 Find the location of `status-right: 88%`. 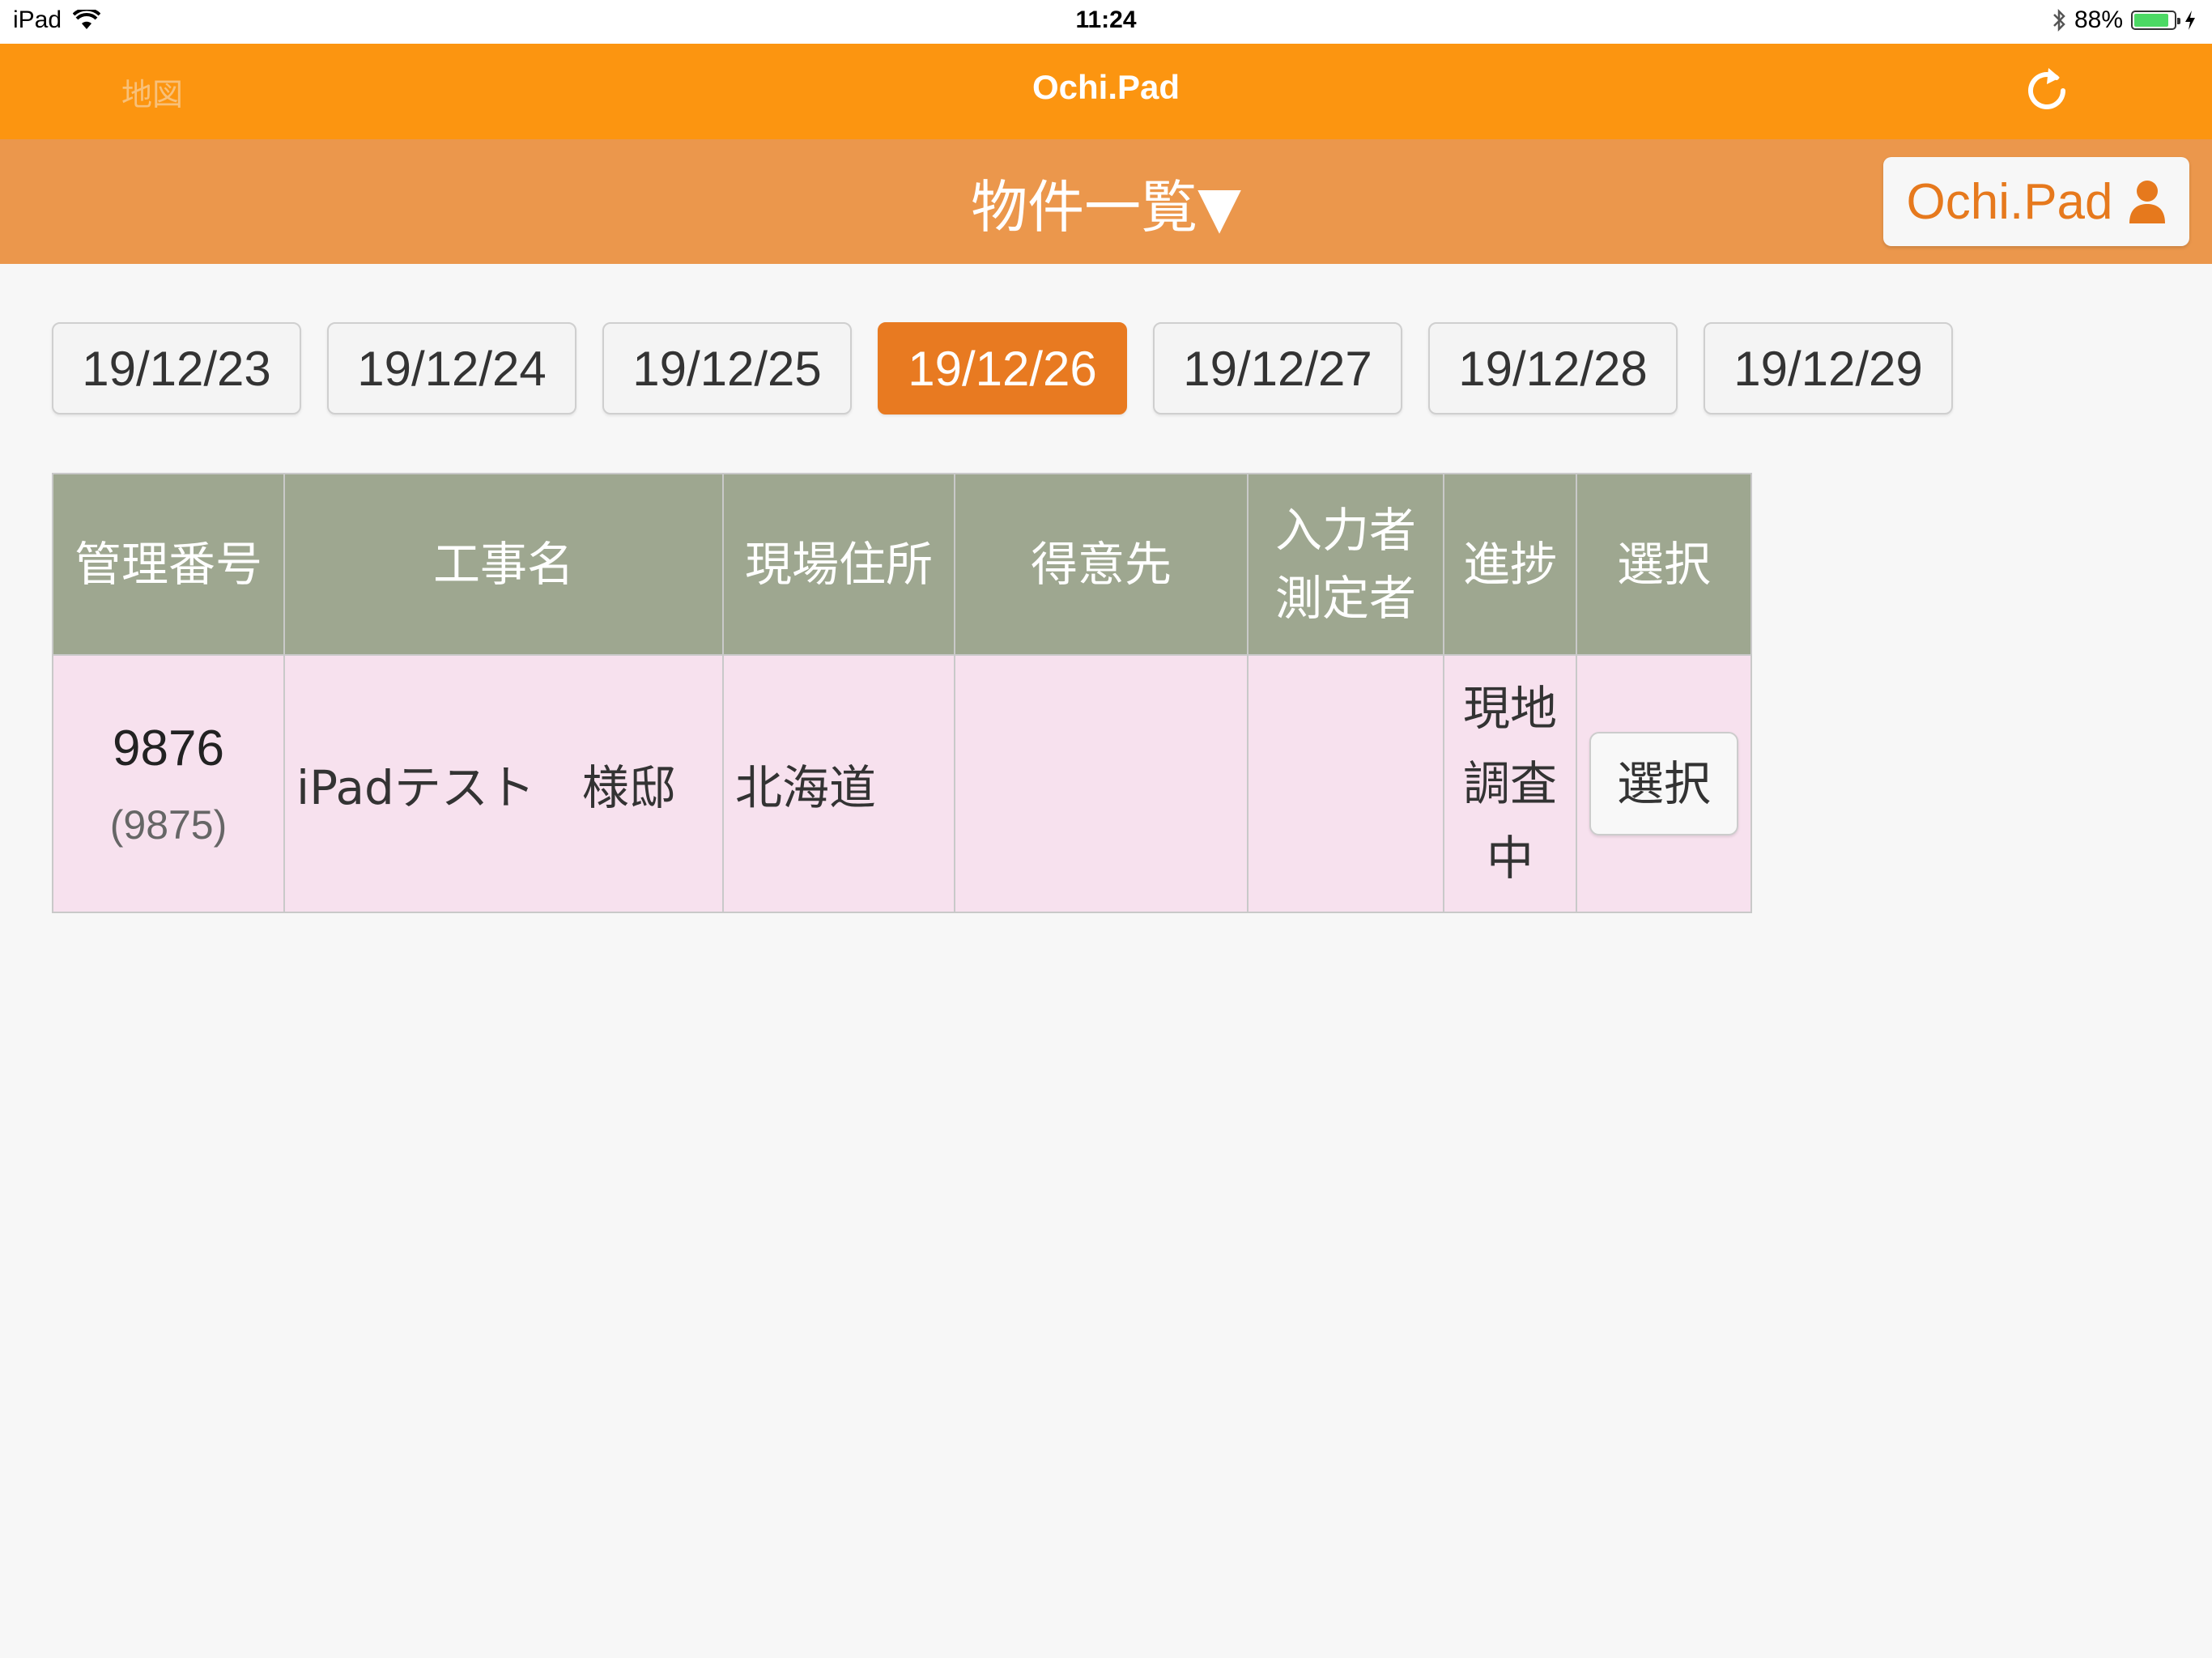

status-right: 88% is located at coordinates (2124, 20).